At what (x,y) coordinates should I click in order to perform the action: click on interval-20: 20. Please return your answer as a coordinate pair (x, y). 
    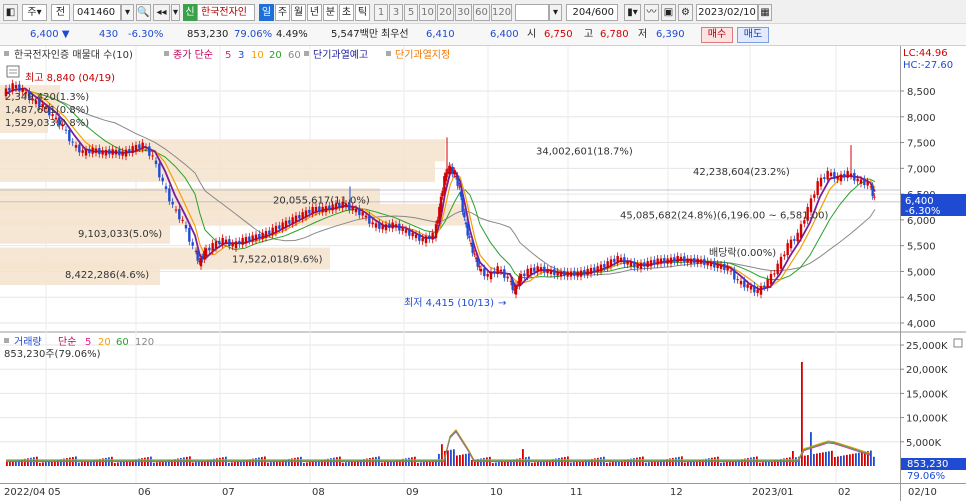
    Looking at the image, I should click on (445, 12).